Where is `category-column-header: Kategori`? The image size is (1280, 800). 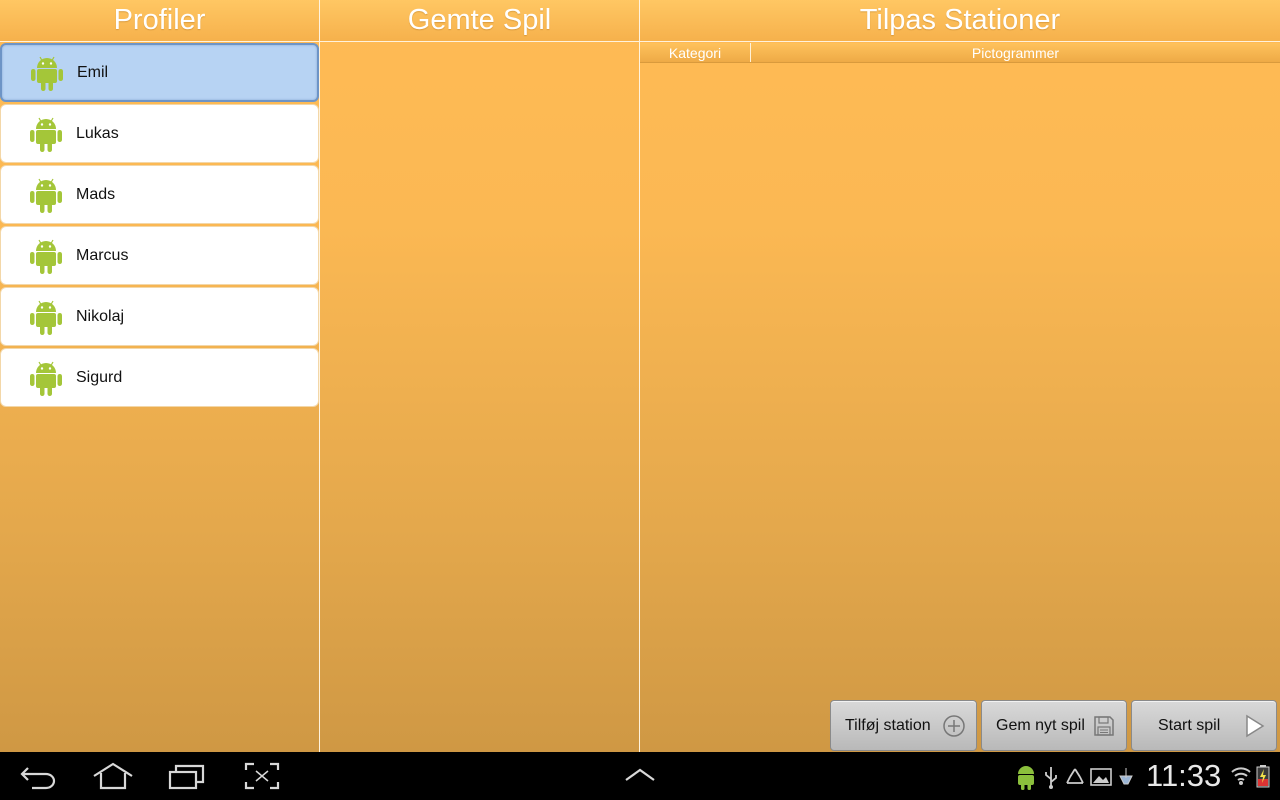
category-column-header: Kategori is located at coordinates (695, 52).